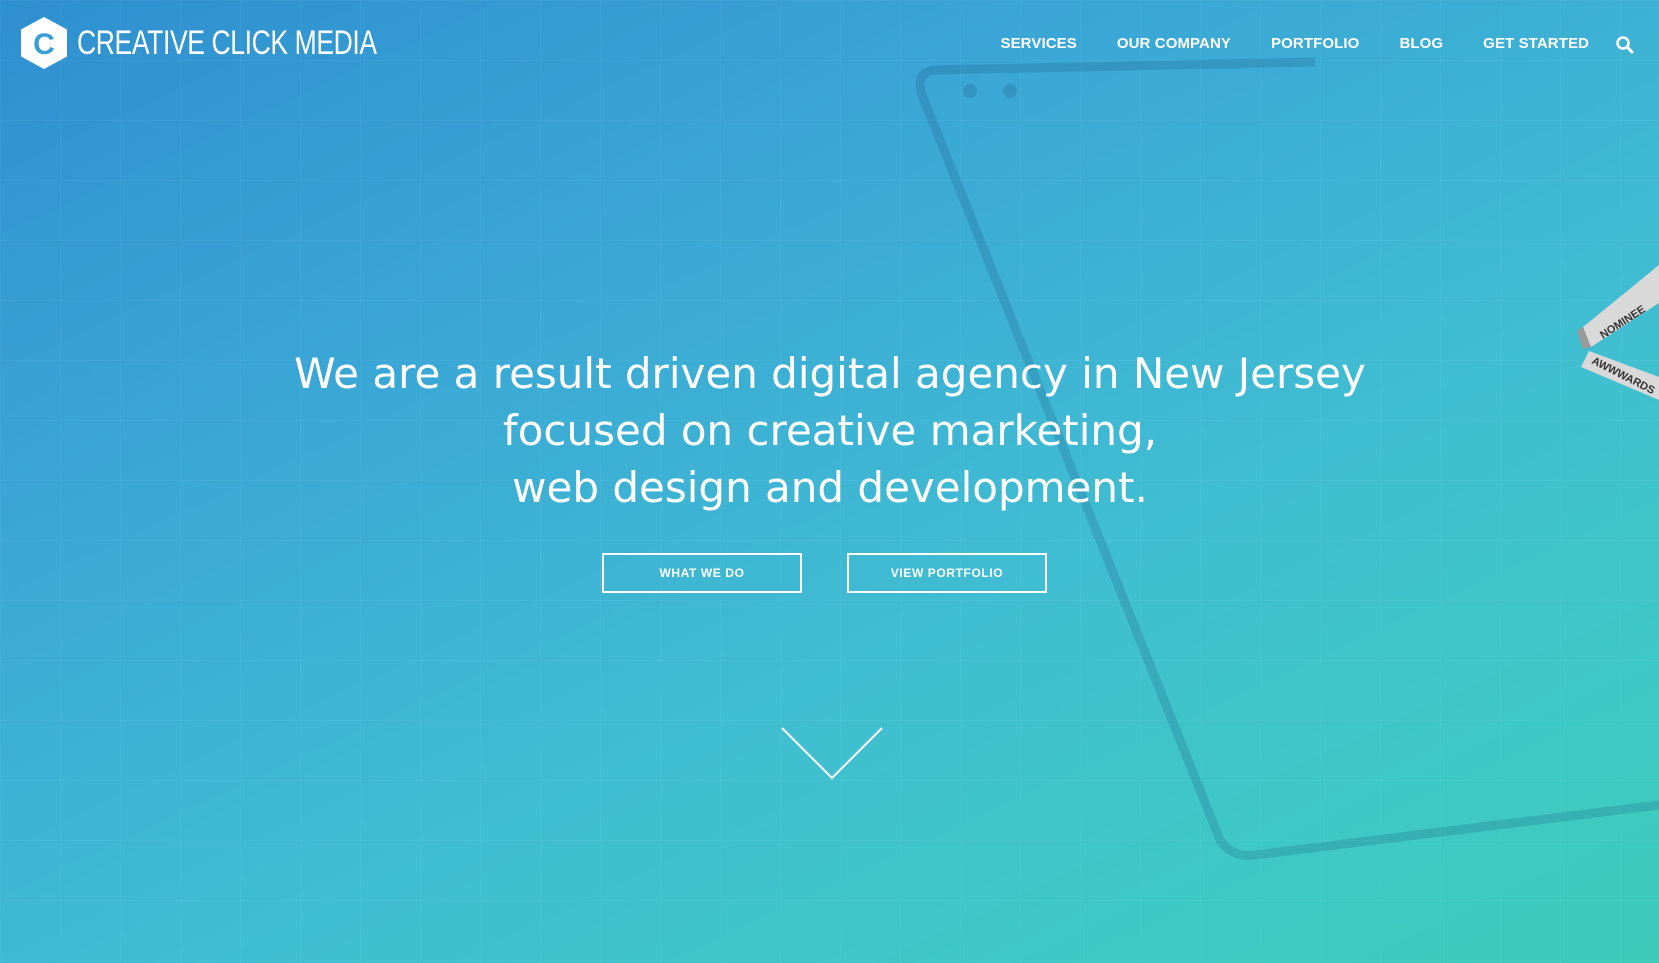 The height and width of the screenshot is (963, 1659). I want to click on headline-line-2: focused on creative marketing,, so click(830, 430).